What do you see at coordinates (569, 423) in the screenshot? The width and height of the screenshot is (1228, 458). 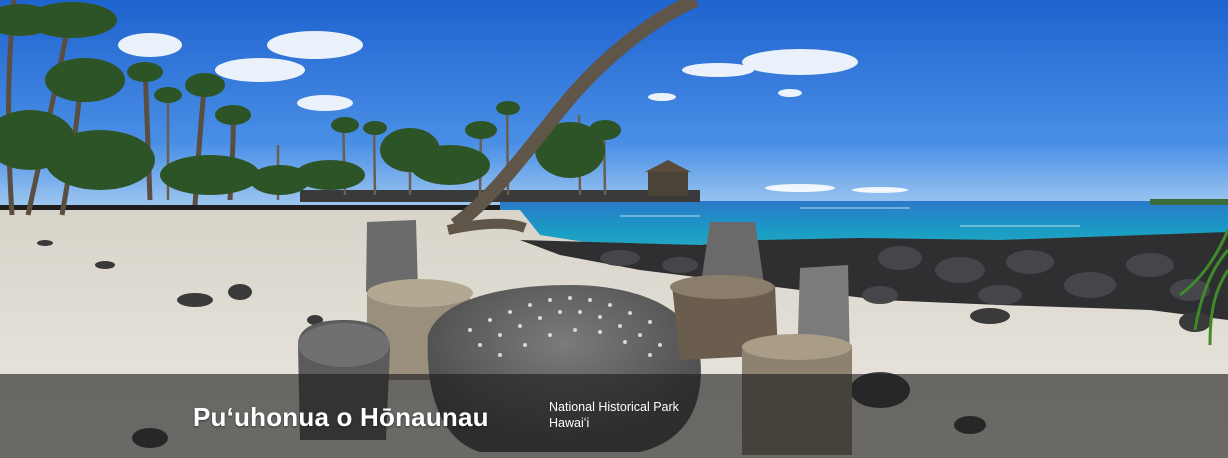 I see `park-state: Hawaiʻi` at bounding box center [569, 423].